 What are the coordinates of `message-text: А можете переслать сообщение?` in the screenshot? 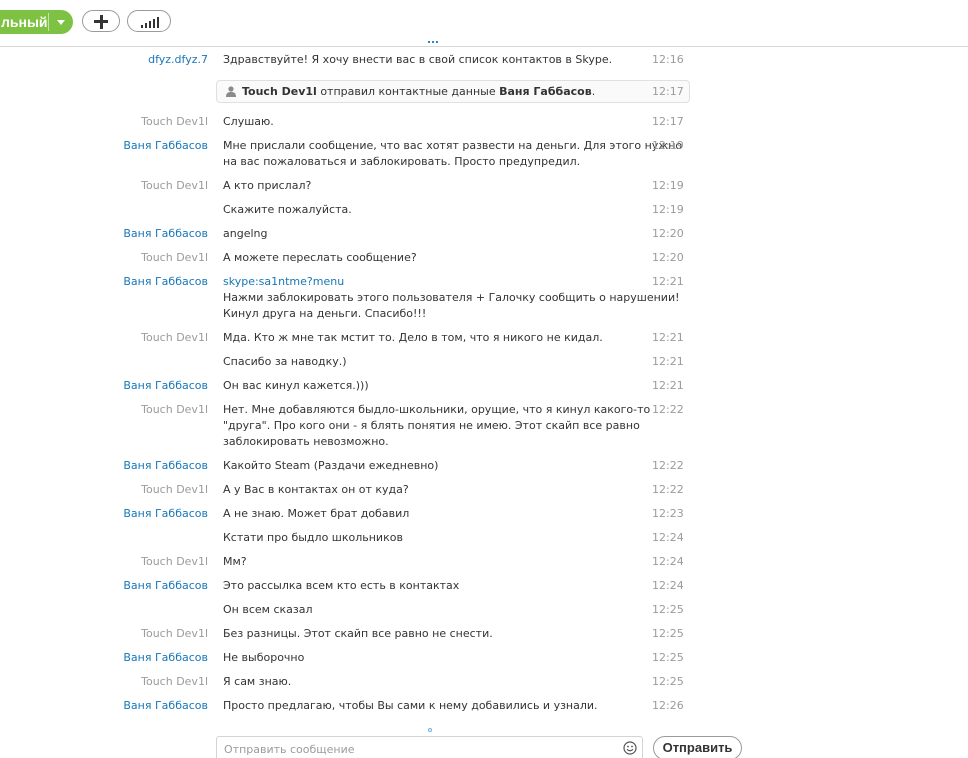 It's located at (433, 258).